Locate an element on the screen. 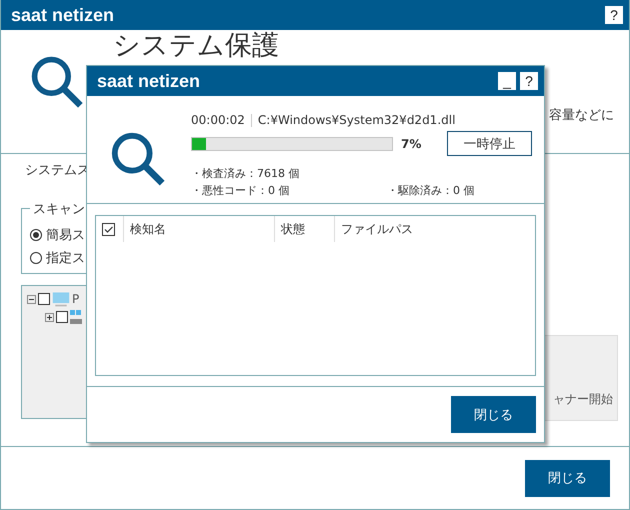  scan-start-button: ャナー開始 is located at coordinates (581, 378).